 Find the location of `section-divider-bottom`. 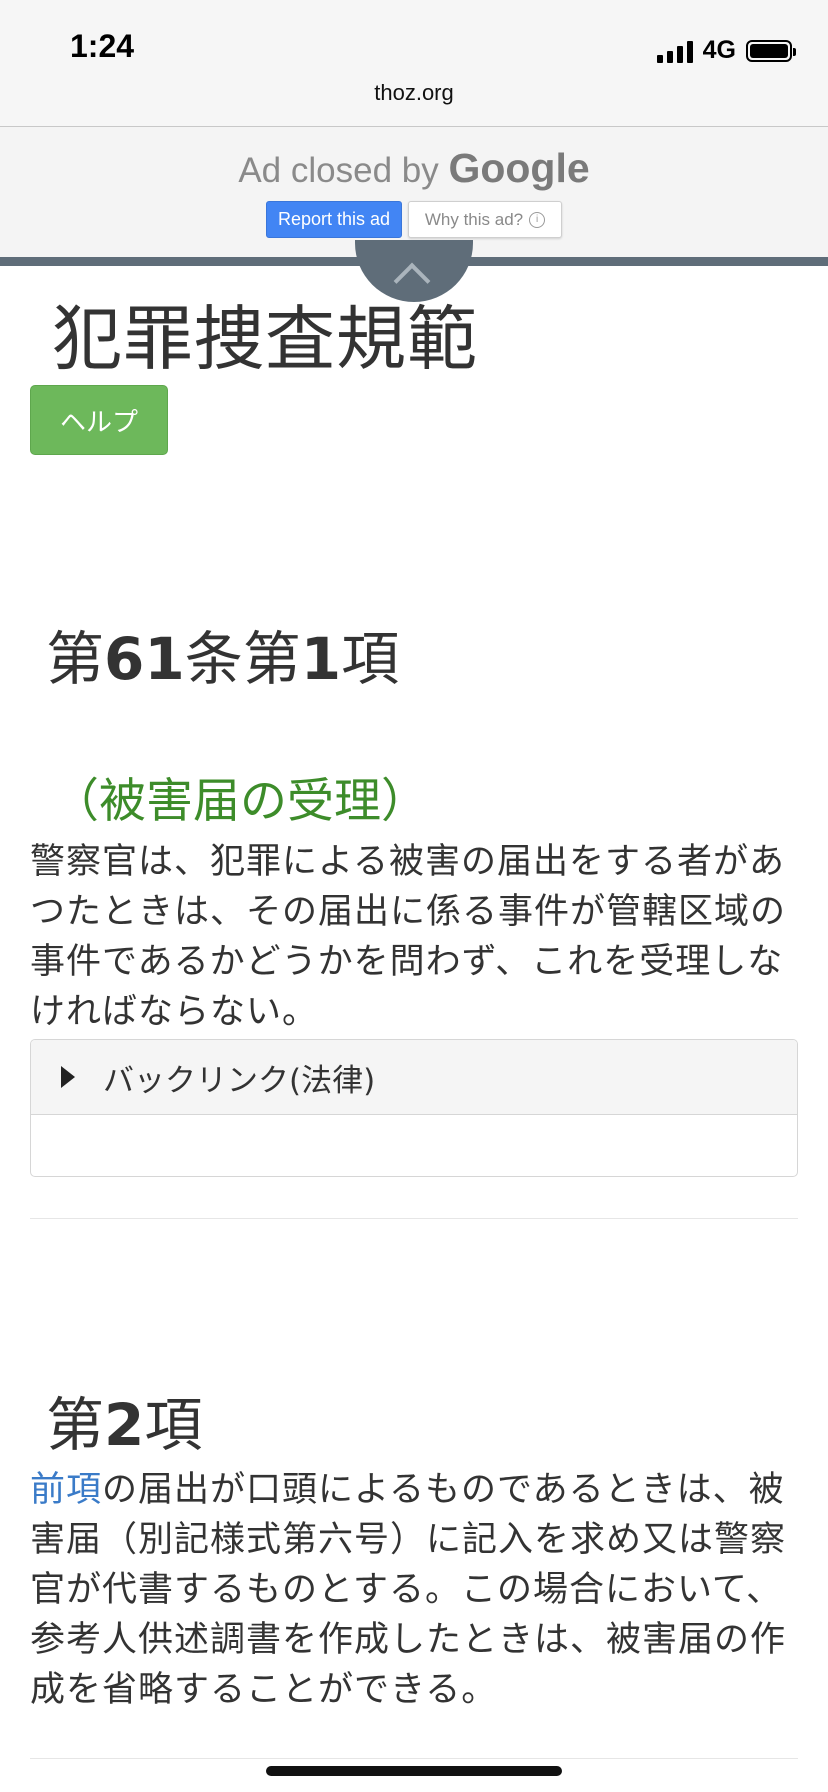

section-divider-bottom is located at coordinates (414, 1758).